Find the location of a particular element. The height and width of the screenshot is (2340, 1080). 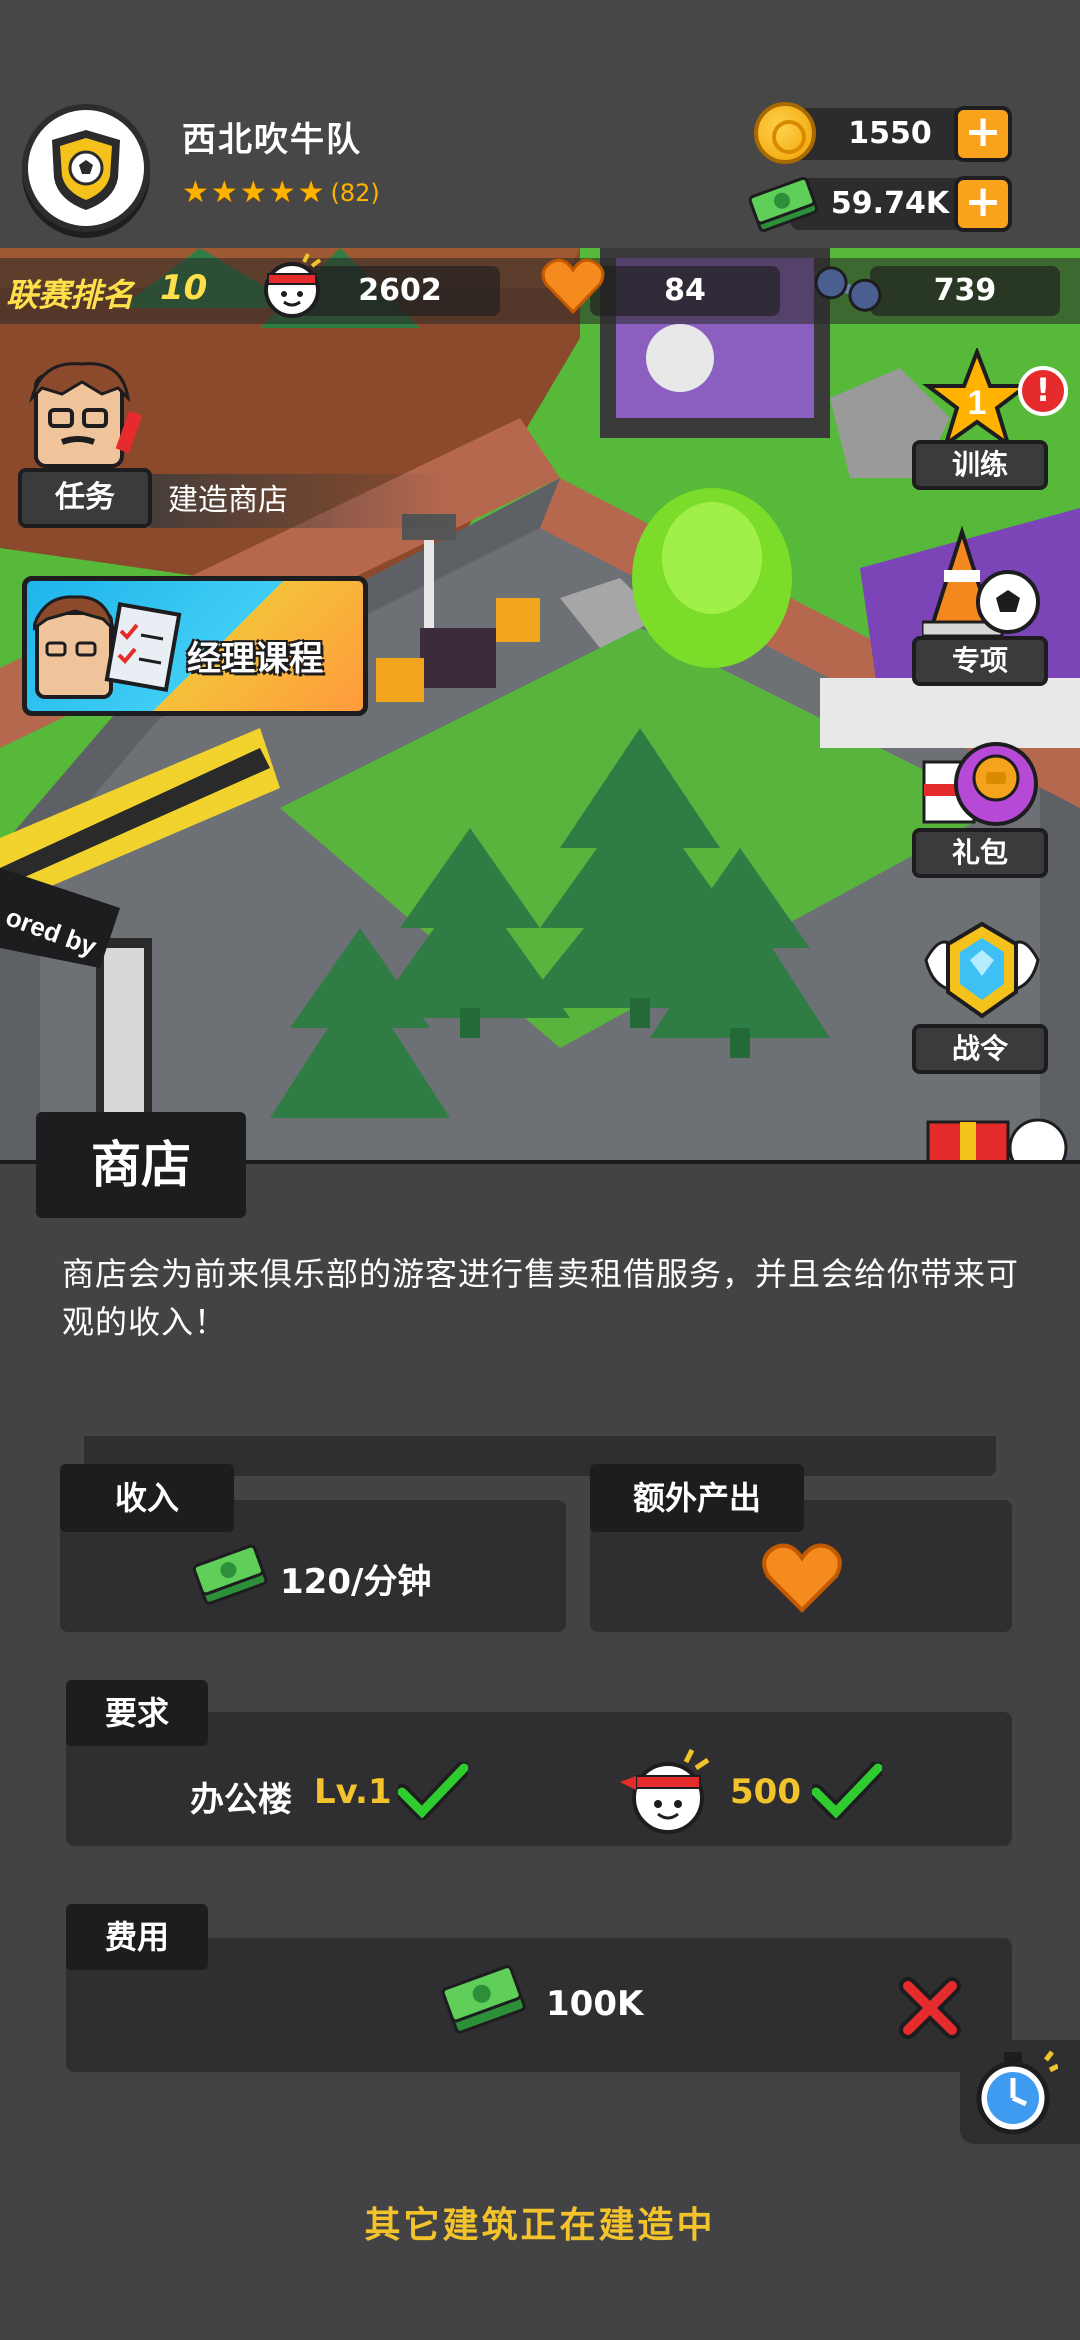

gem-wings-icon is located at coordinates (982, 970).